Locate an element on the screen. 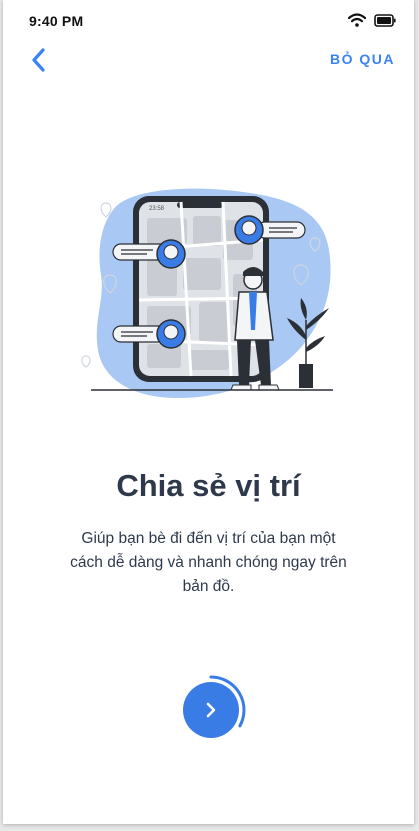  next-button is located at coordinates (211, 710).